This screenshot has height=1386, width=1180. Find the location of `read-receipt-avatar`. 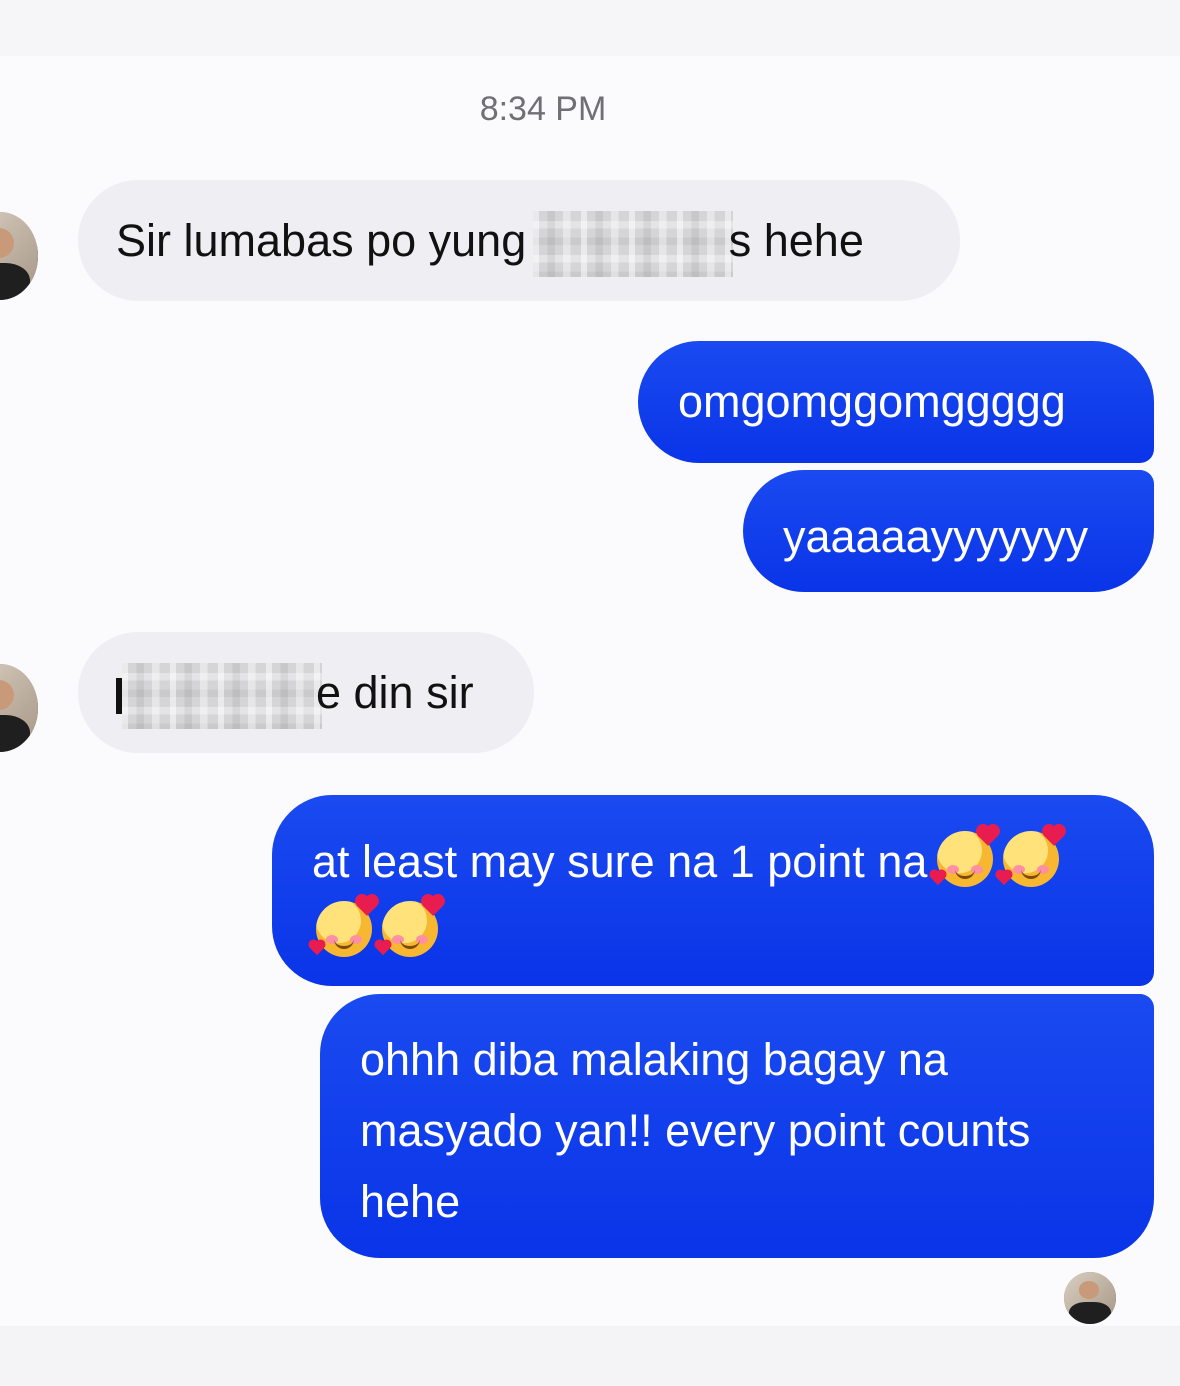

read-receipt-avatar is located at coordinates (1090, 1298).